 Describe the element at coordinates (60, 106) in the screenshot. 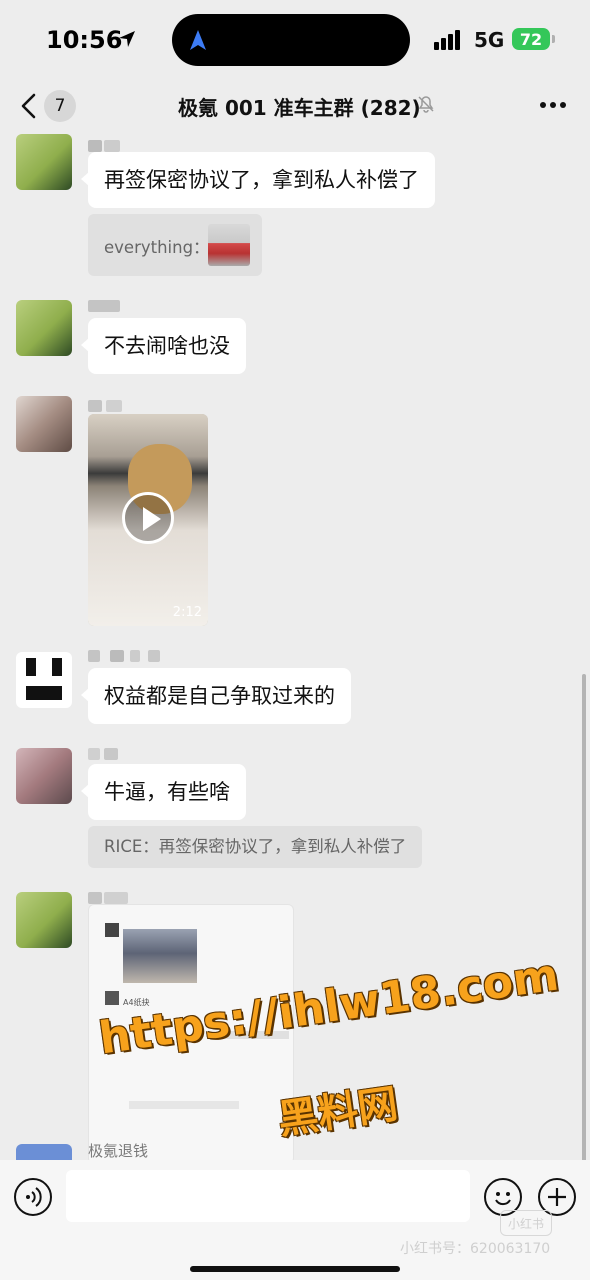

I see `unread-badge: 7` at that location.